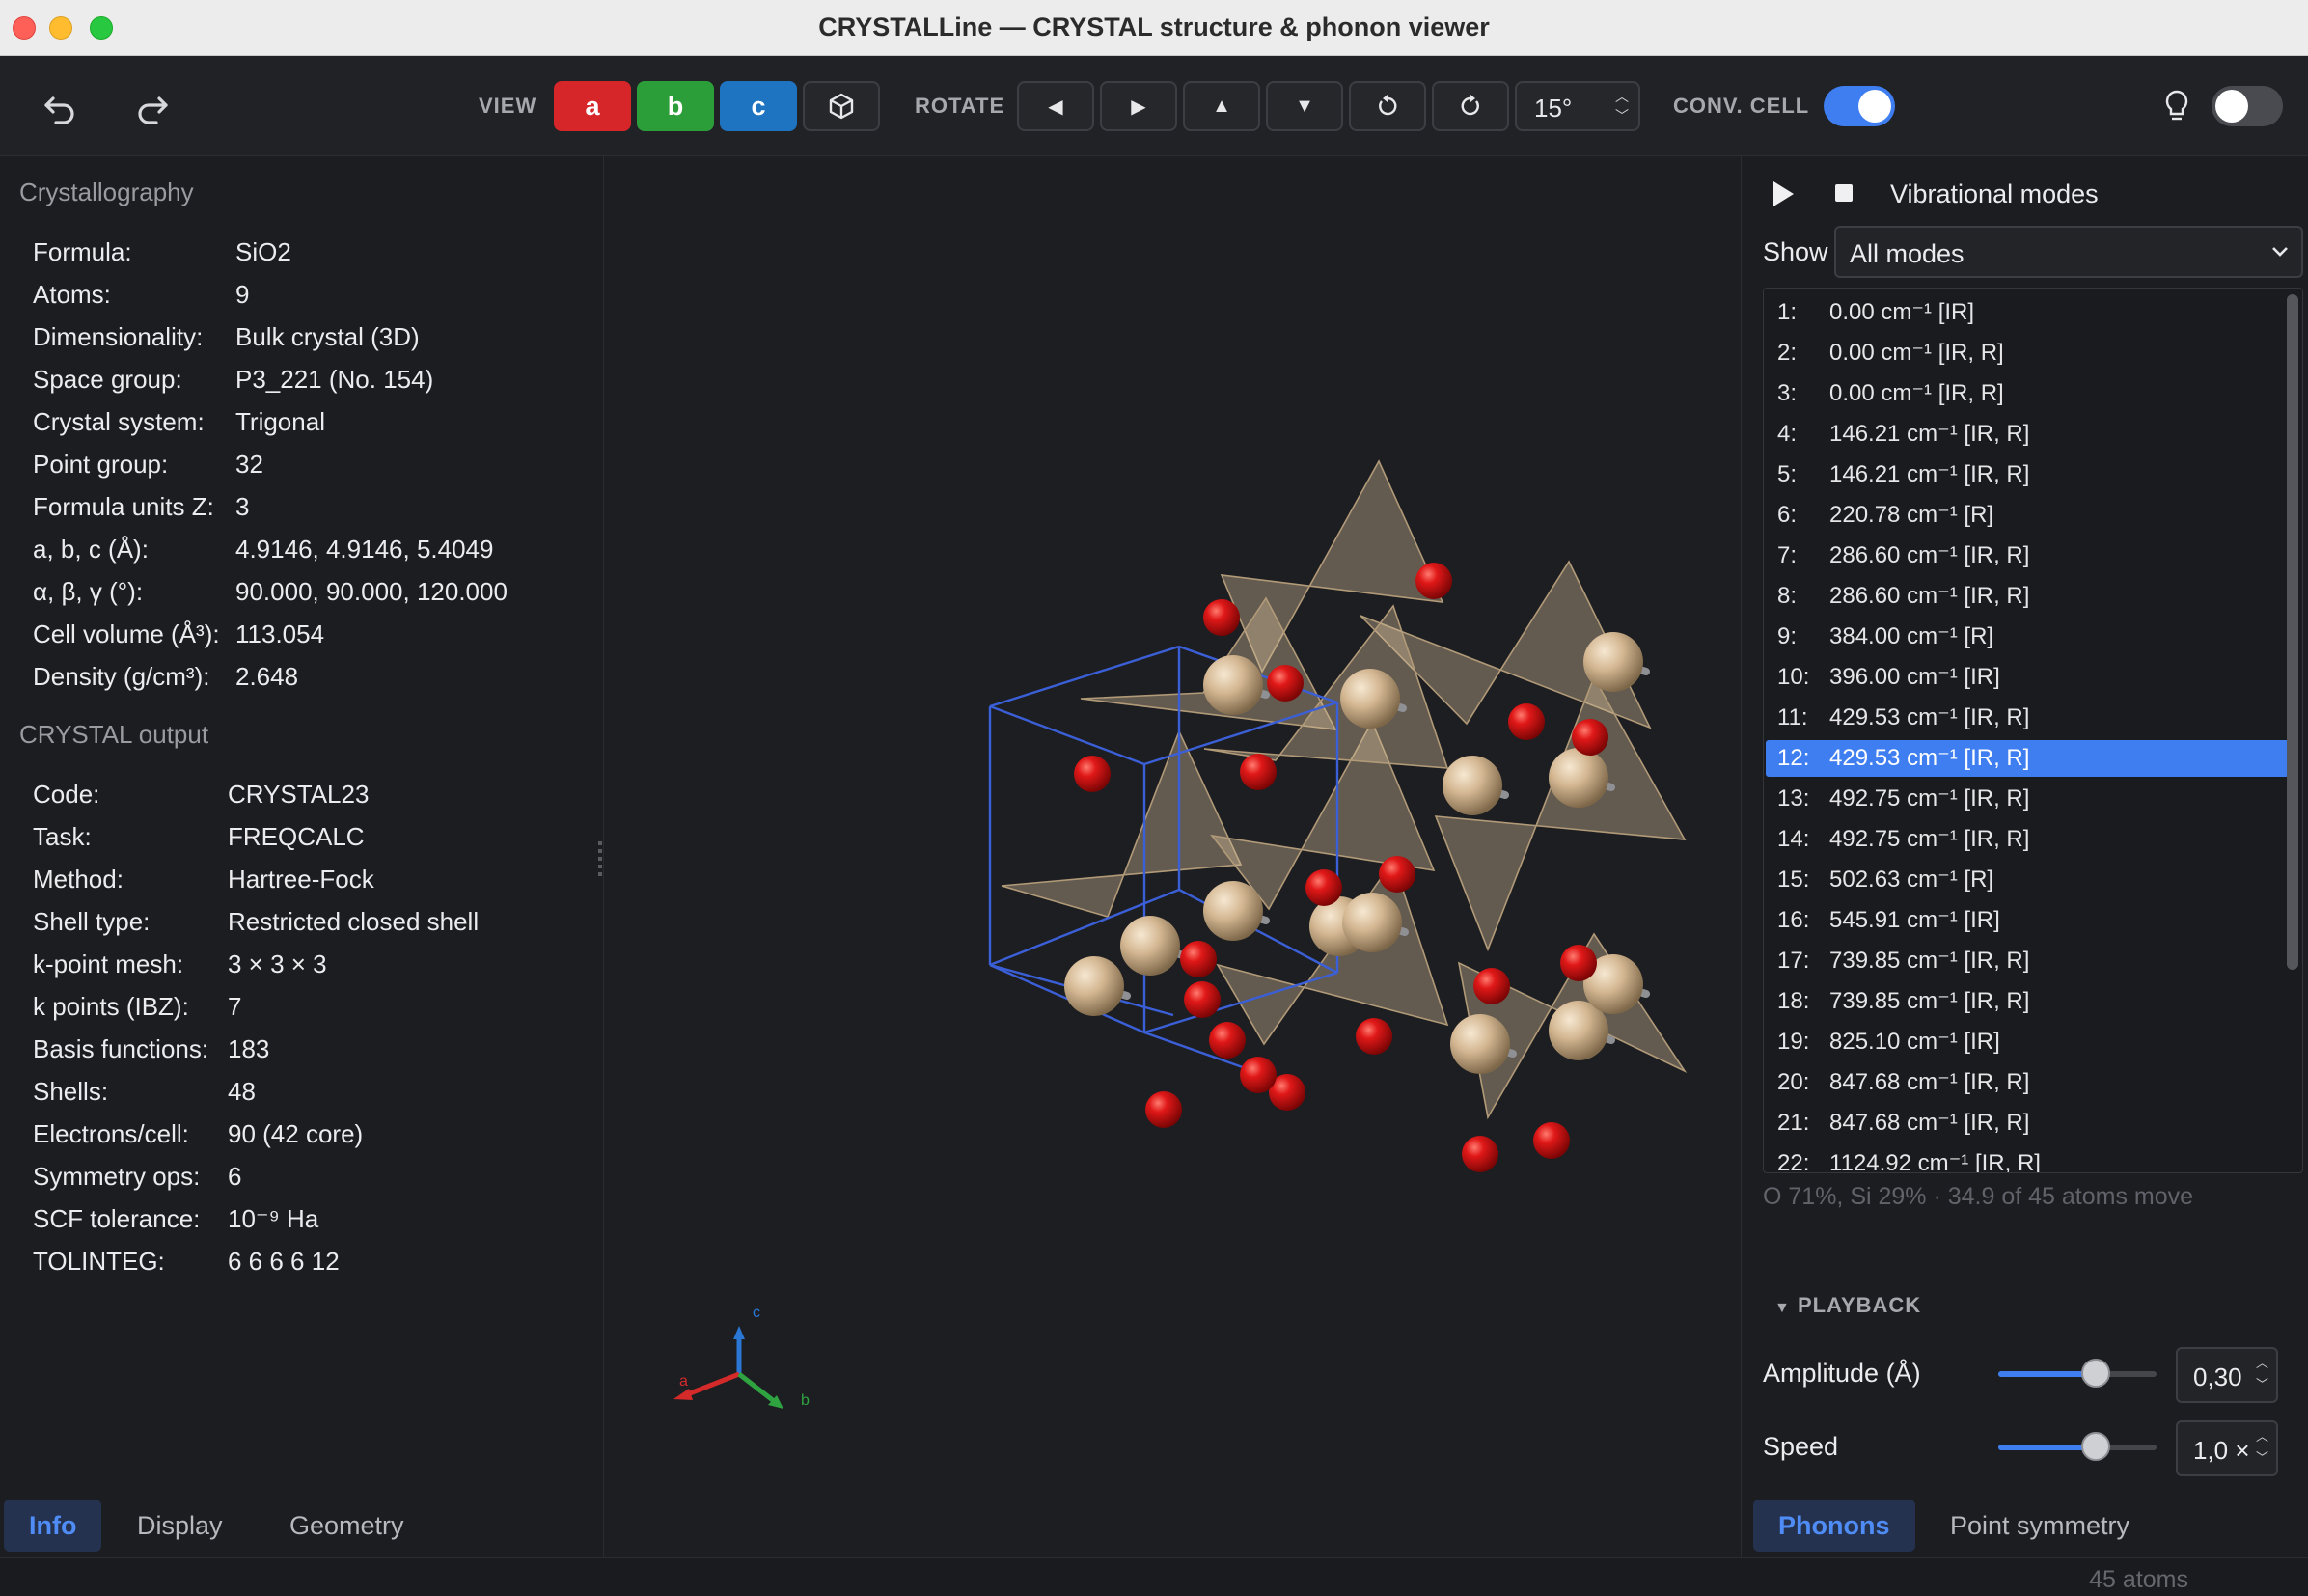 The height and width of the screenshot is (1596, 2308). What do you see at coordinates (2280, 252) in the screenshot?
I see `chevron-down-icon` at bounding box center [2280, 252].